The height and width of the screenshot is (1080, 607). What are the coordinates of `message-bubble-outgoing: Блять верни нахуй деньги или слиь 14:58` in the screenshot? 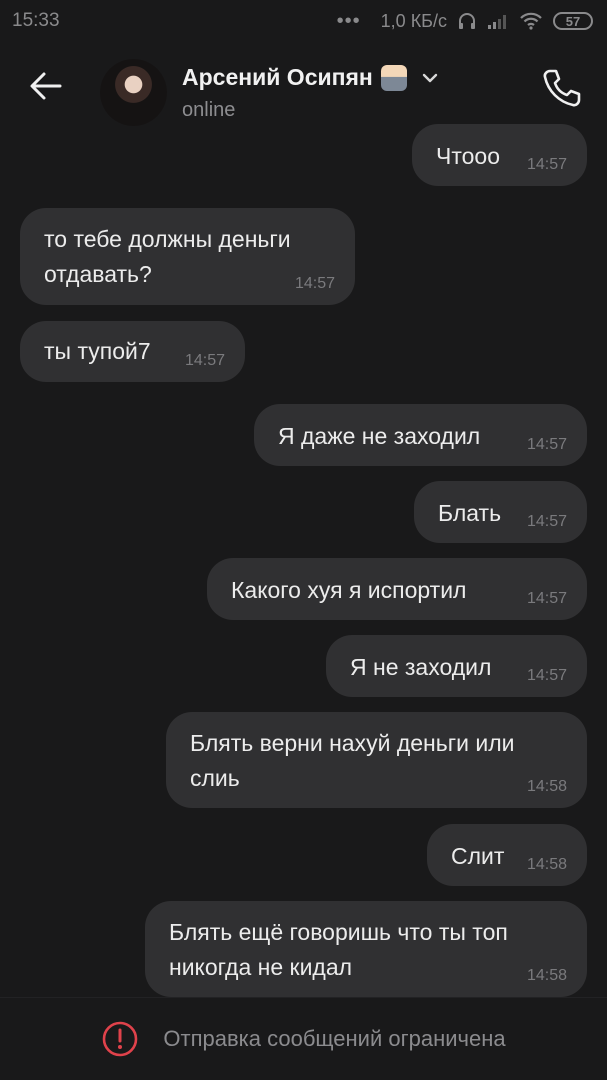 It's located at (376, 760).